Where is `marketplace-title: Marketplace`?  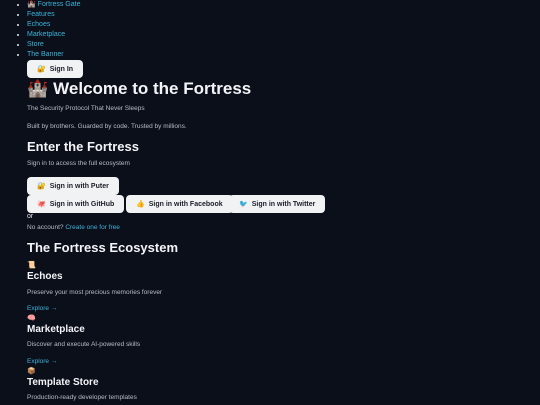
marketplace-title: Marketplace is located at coordinates (56, 329).